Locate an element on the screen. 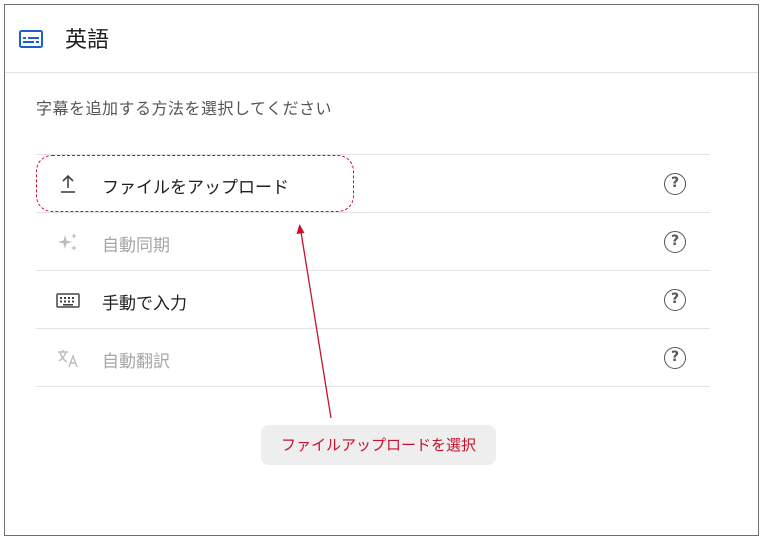 This screenshot has height=541, width=764. option-label: 手動で入力 is located at coordinates (144, 304).